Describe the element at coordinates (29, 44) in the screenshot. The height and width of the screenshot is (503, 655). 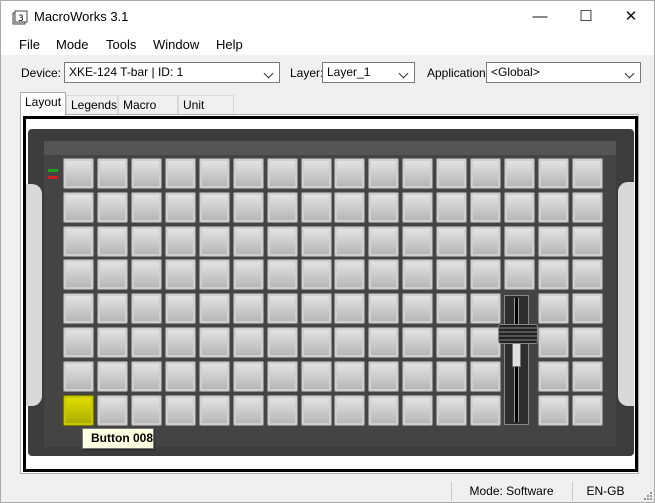
I see `menu-file: File` at that location.